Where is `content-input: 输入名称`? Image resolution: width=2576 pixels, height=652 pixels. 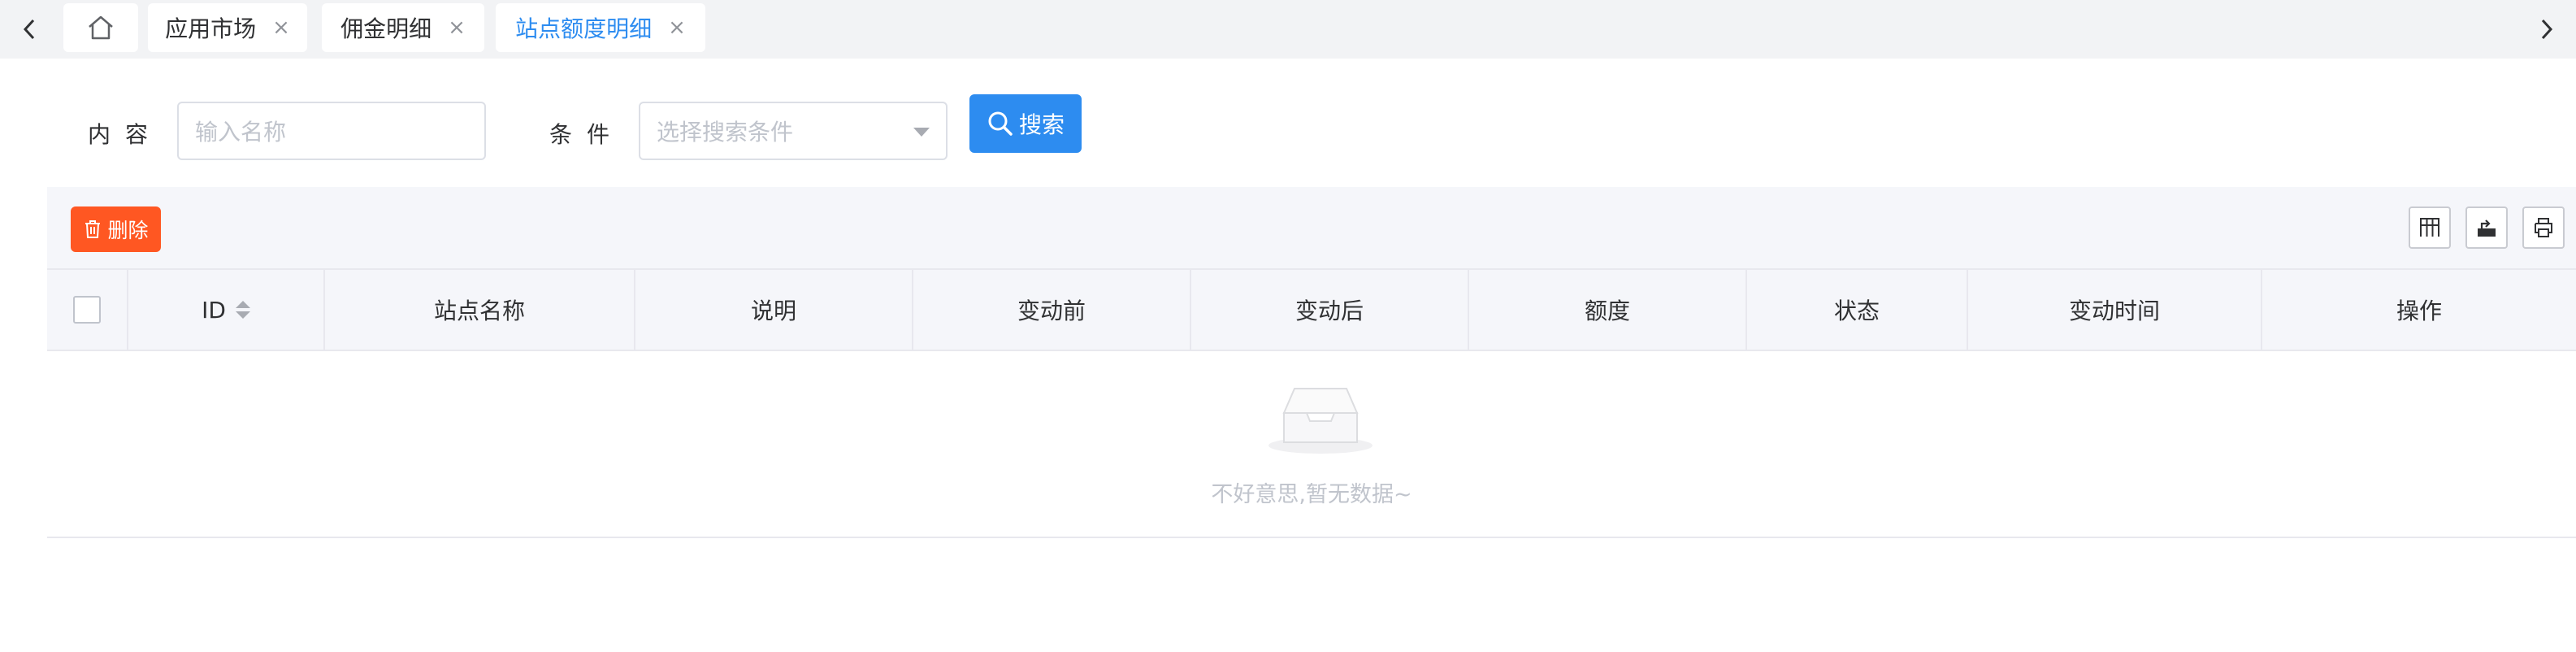 content-input: 输入名称 is located at coordinates (331, 131).